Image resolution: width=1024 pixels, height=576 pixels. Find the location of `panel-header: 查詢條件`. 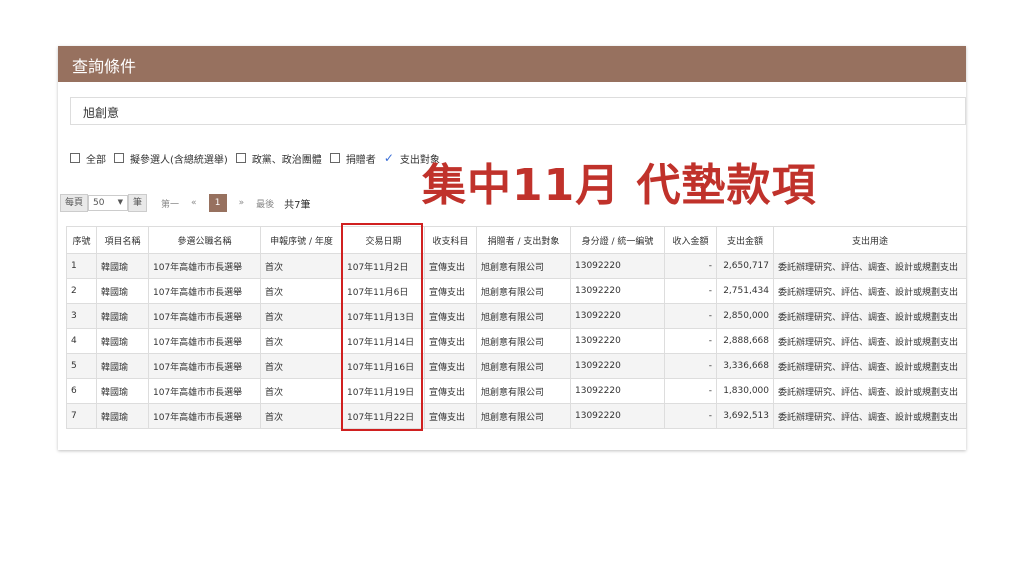

panel-header: 查詢條件 is located at coordinates (512, 64).